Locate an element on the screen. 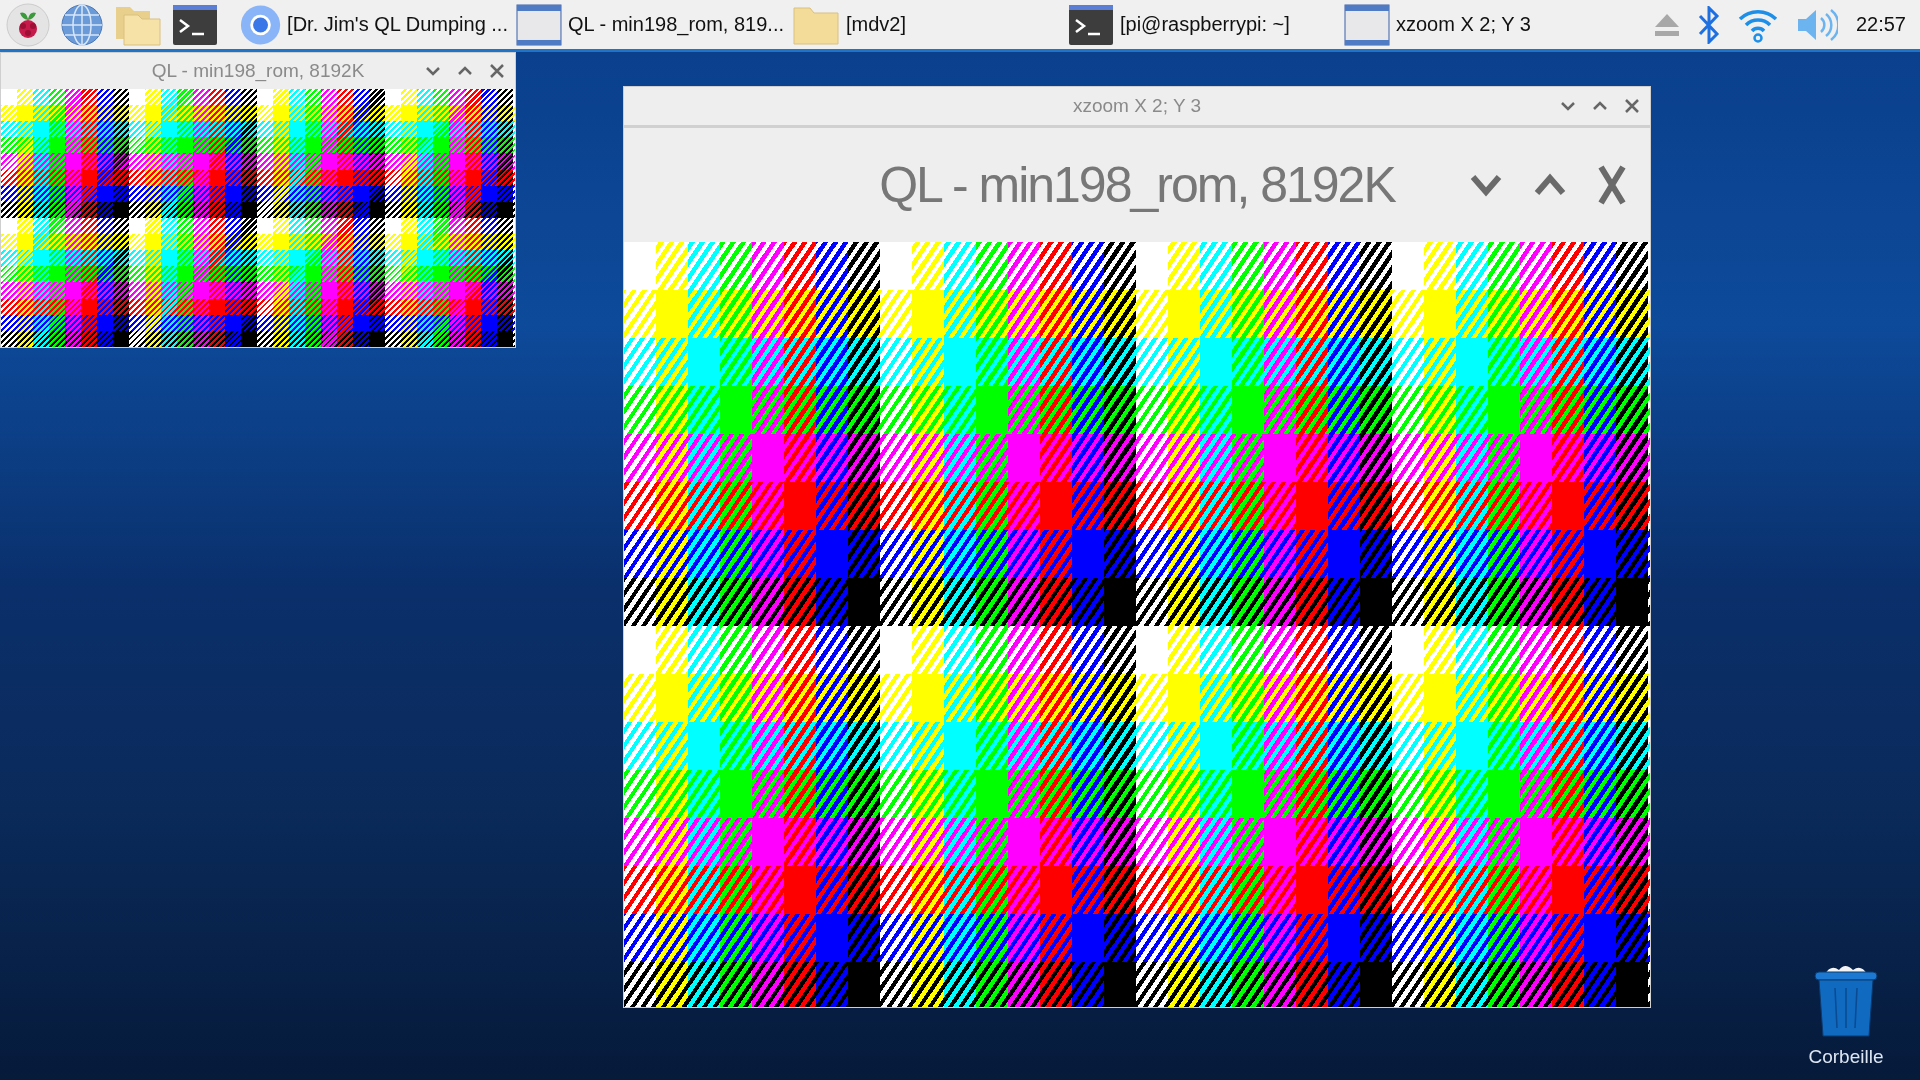 The width and height of the screenshot is (1920, 1080). zoomed-chevron-down-icon is located at coordinates (1486, 185).